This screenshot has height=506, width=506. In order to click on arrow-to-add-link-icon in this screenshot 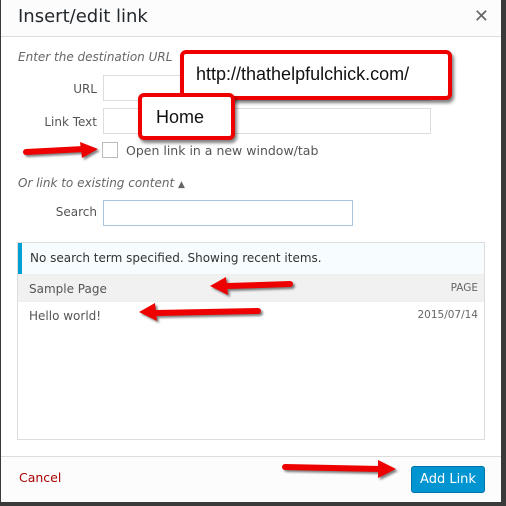, I will do `click(339, 469)`.